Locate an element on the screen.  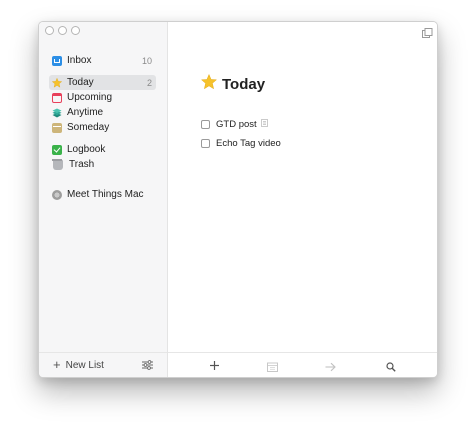
new-list-button: + New List is located at coordinates (78, 364).